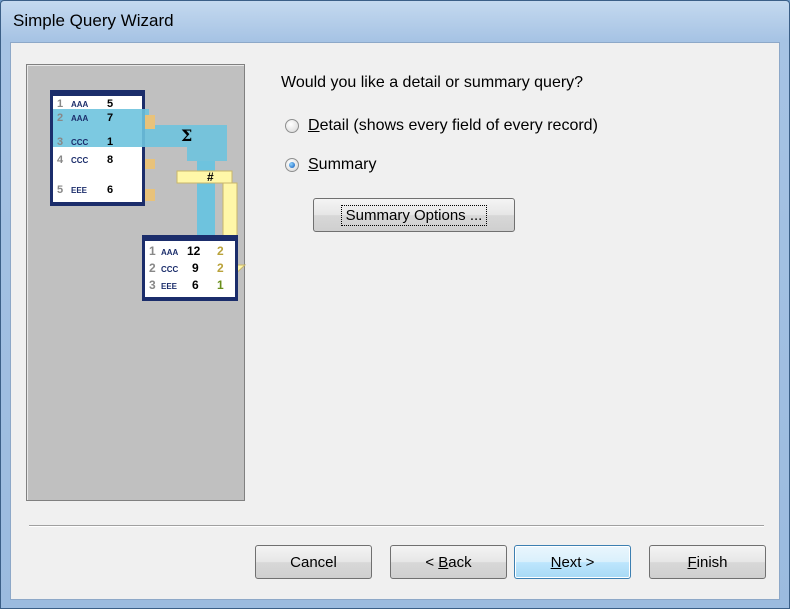  What do you see at coordinates (195, 285) in the screenshot?
I see `result-row-sum: 6` at bounding box center [195, 285].